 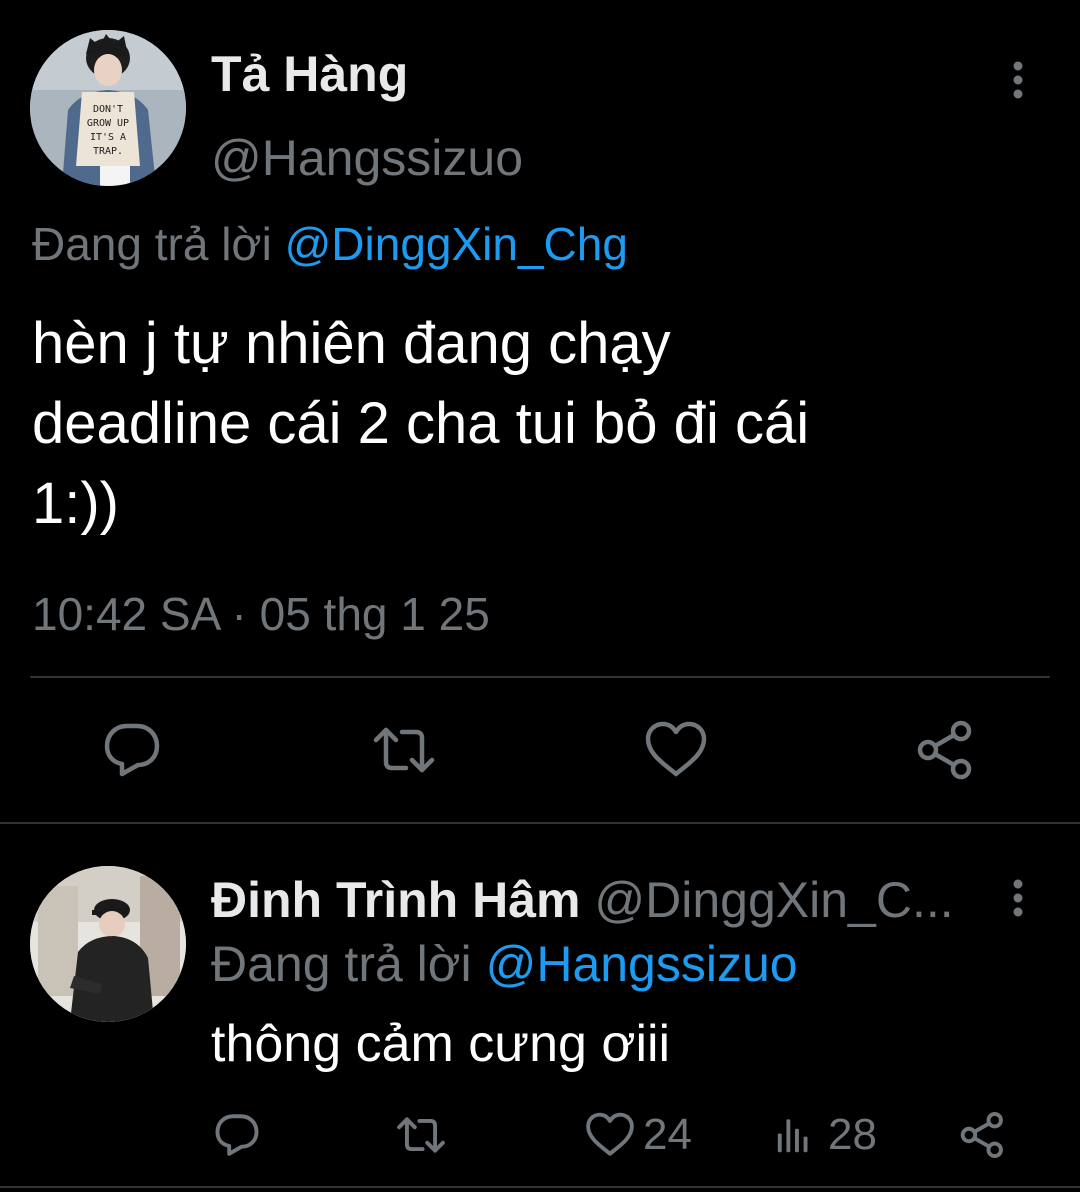 I want to click on tweet-text-line: hèn j tự nhiên đang chạy, so click(x=351, y=343).